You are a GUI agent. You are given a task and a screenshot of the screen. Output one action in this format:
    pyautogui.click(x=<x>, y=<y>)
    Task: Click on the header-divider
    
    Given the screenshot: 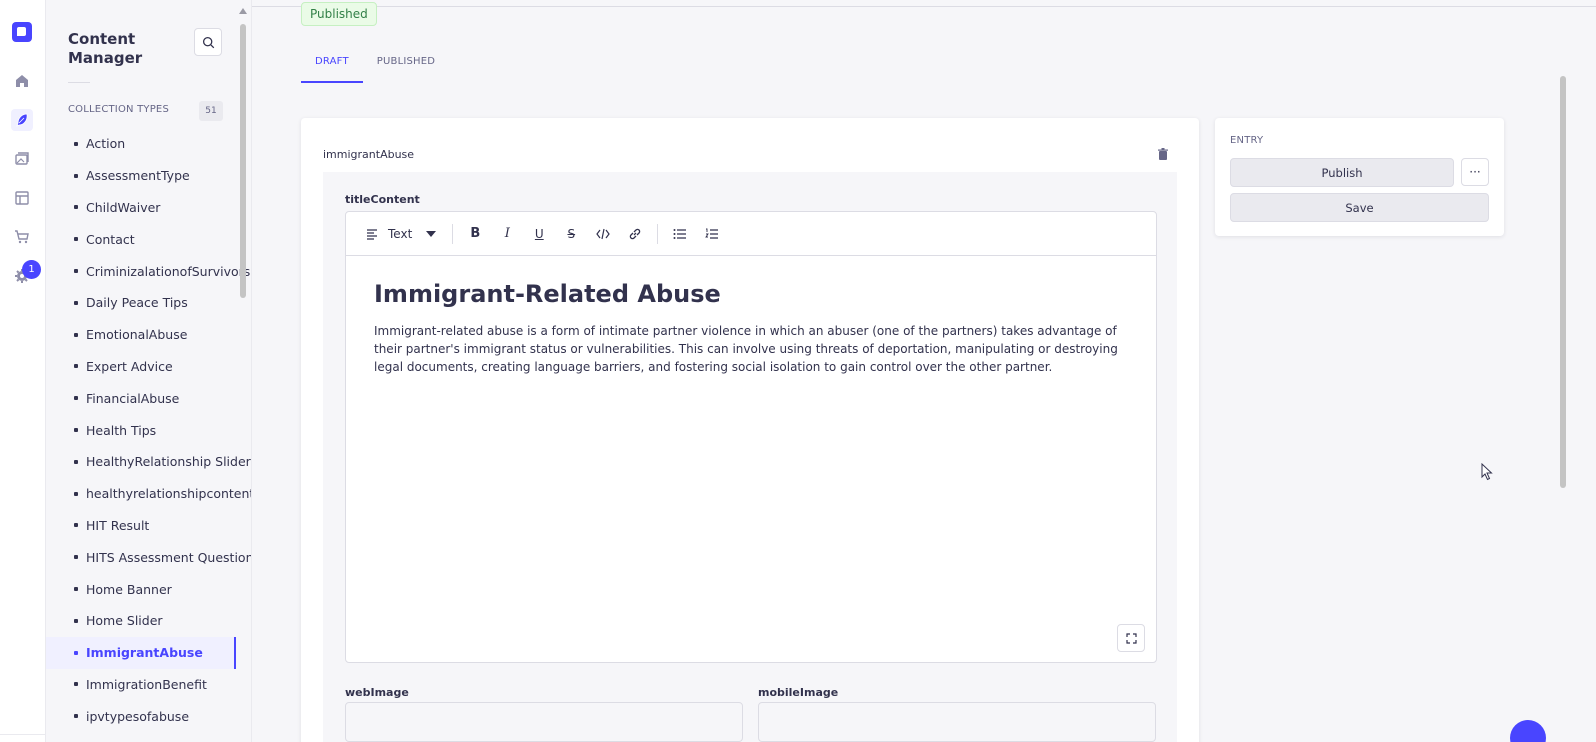 What is the action you would take?
    pyautogui.click(x=924, y=6)
    